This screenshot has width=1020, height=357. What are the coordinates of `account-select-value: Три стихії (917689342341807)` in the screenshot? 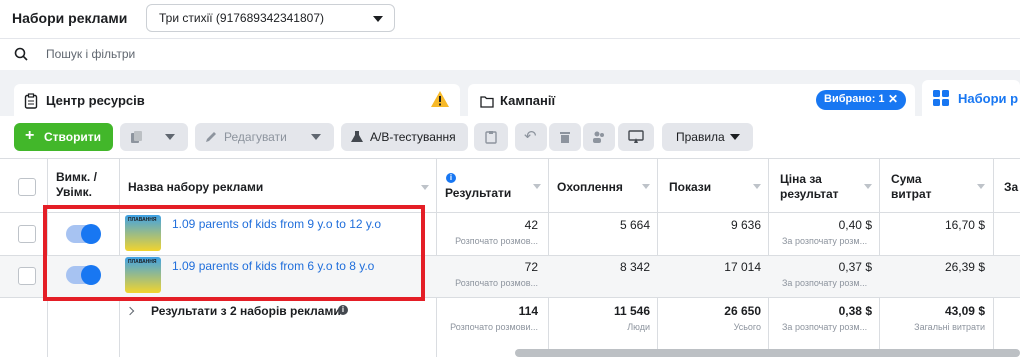 It's located at (241, 18).